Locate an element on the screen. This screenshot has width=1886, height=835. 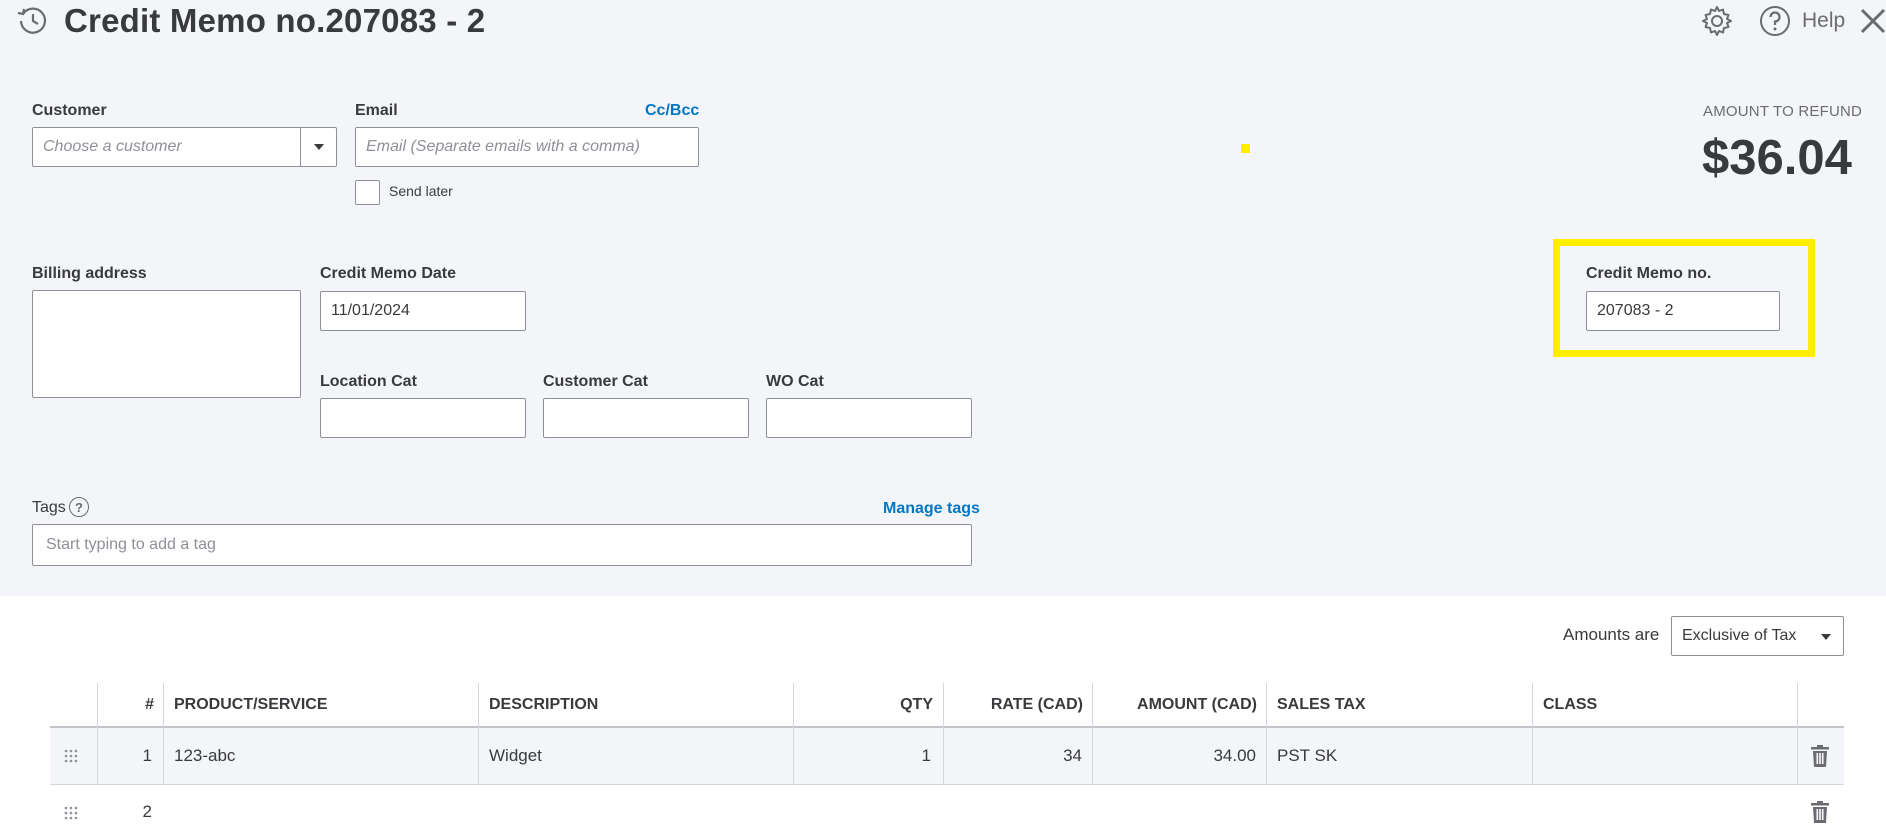
wo-cat-label: WO Cat is located at coordinates (795, 381).